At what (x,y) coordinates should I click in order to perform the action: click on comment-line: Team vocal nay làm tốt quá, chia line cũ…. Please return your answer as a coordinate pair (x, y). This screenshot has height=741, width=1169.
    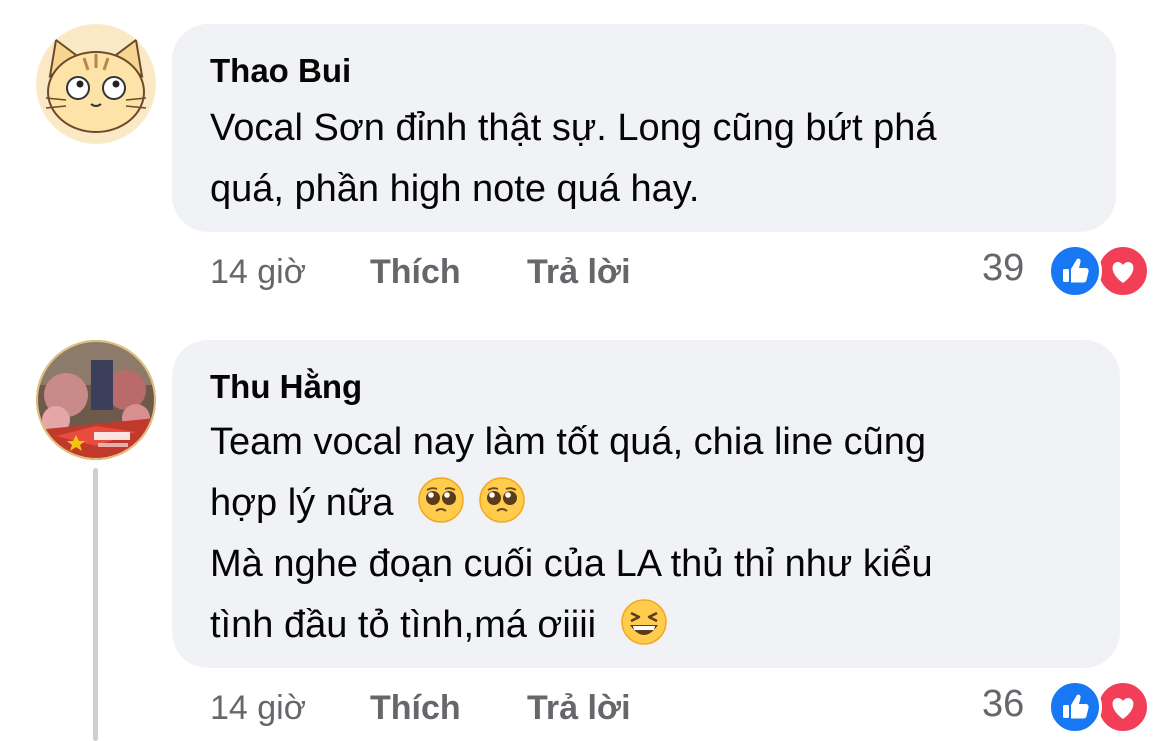
    Looking at the image, I should click on (568, 442).